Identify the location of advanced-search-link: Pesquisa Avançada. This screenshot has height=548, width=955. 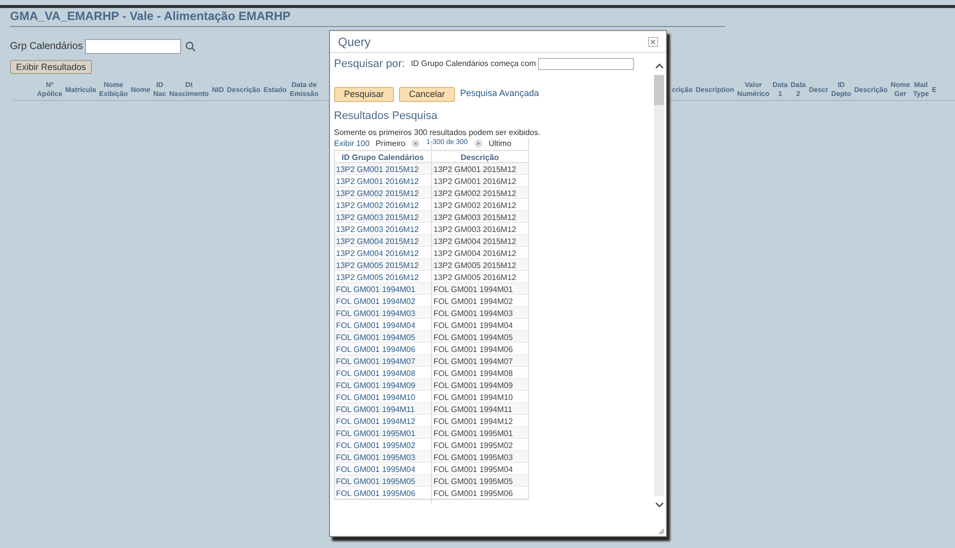
(499, 94).